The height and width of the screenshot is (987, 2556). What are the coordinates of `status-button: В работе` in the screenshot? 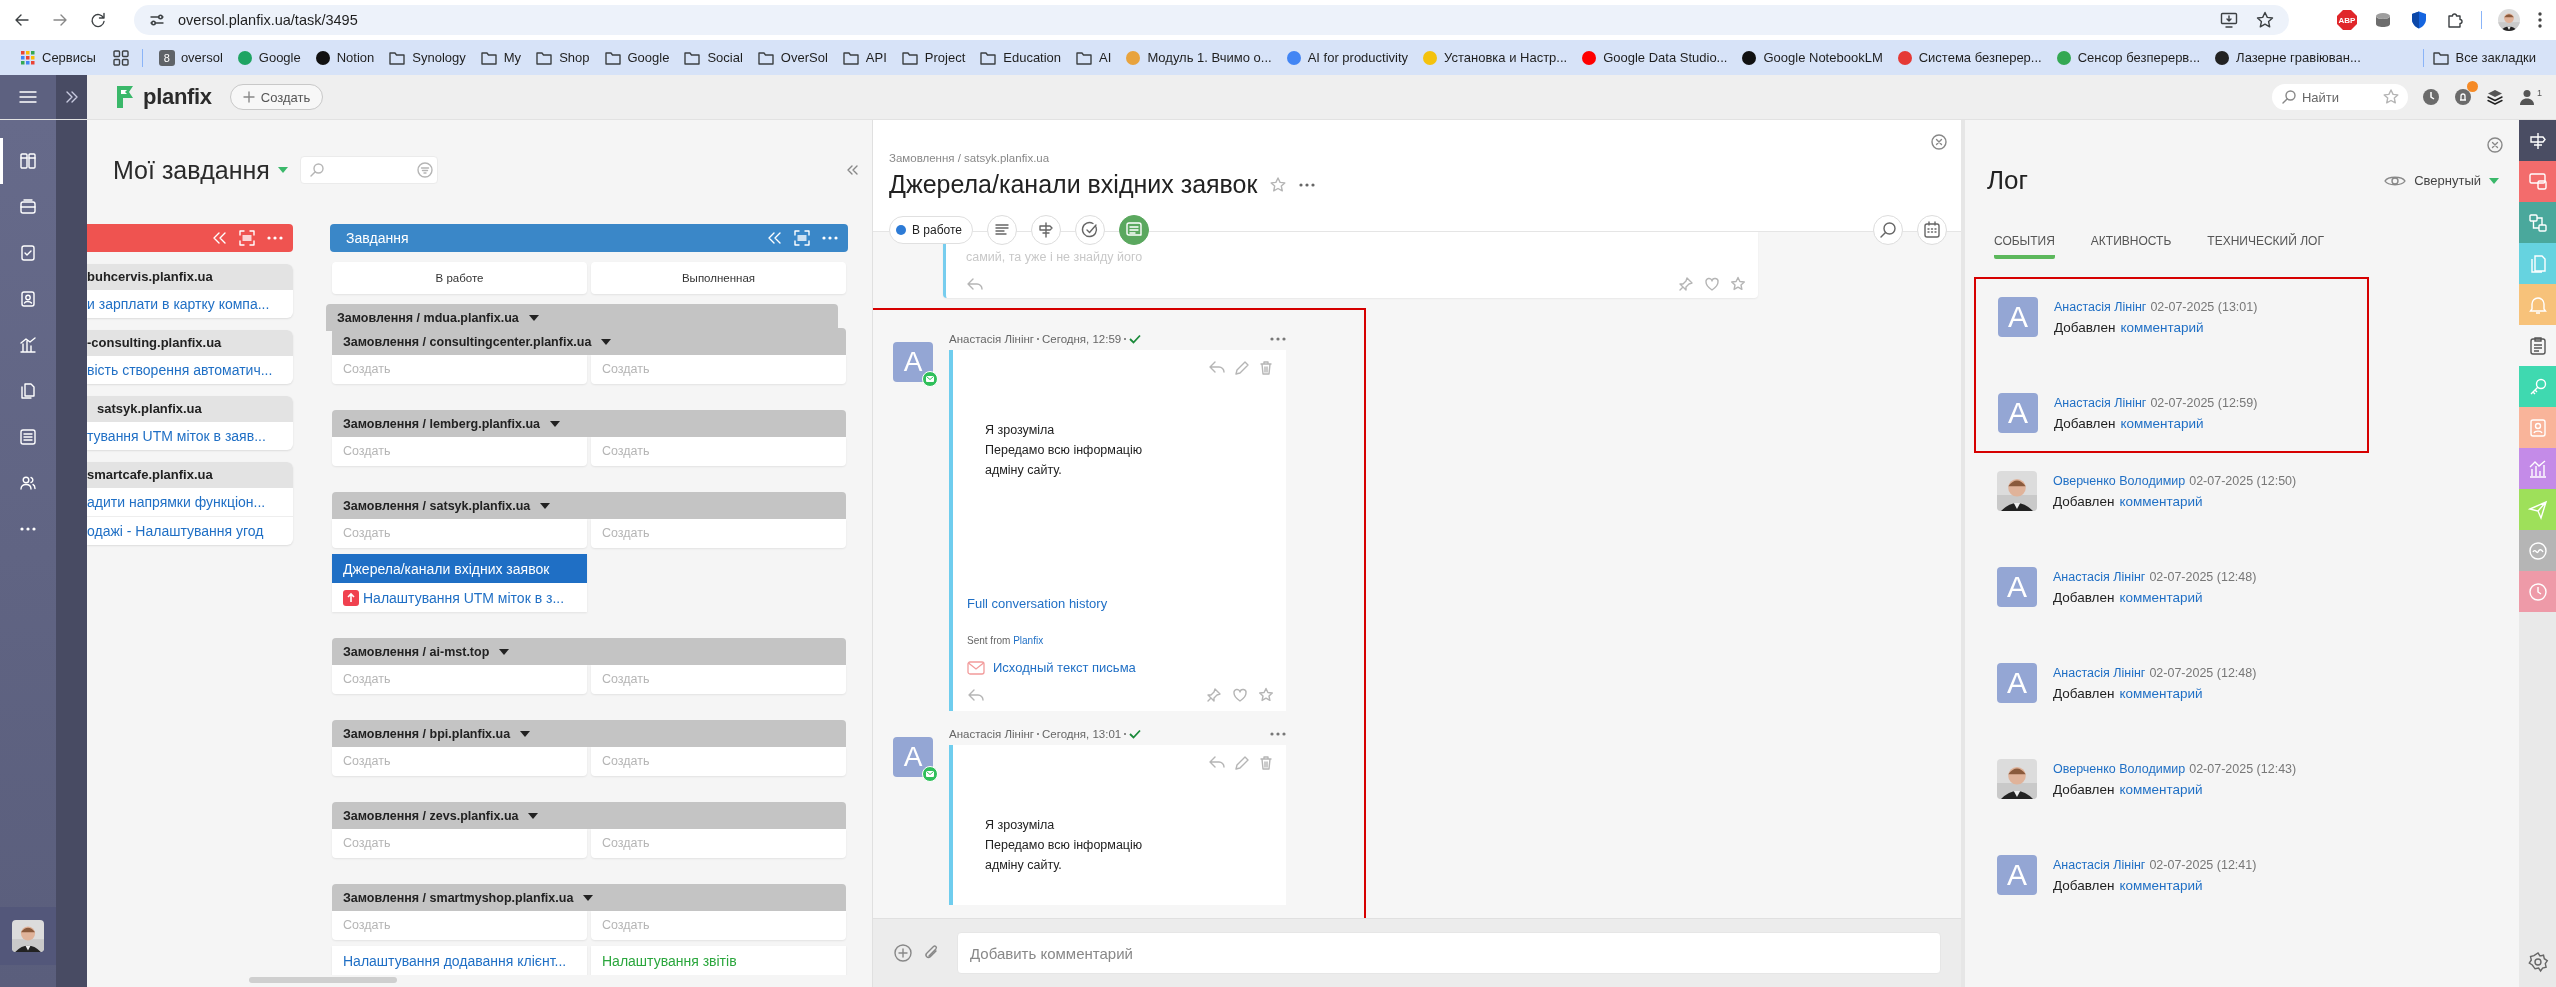 It's located at (931, 230).